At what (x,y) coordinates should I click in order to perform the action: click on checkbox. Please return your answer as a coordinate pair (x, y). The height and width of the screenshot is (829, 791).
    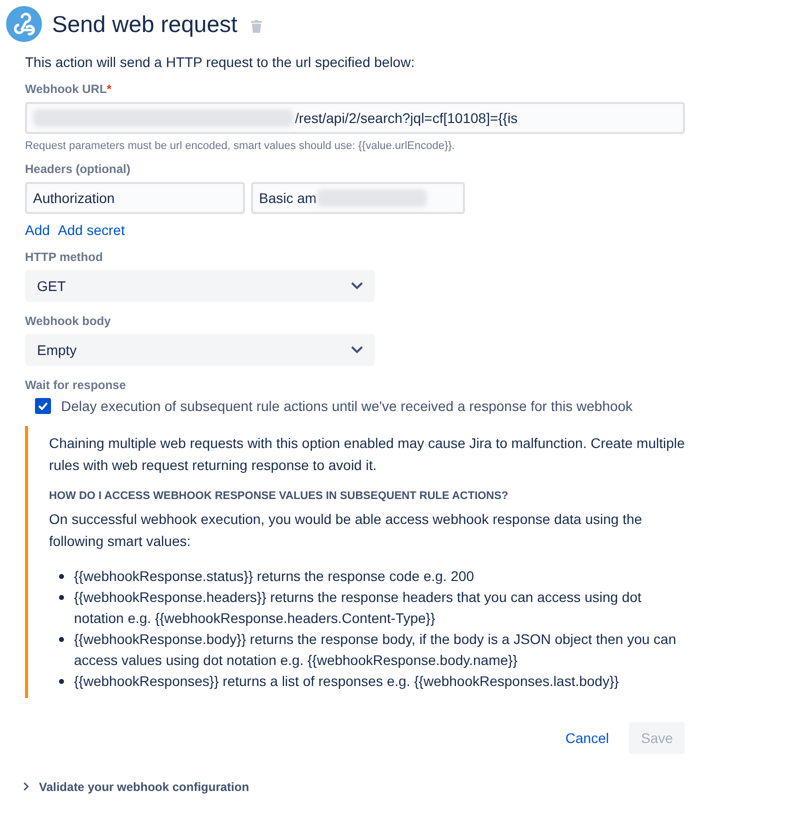
    Looking at the image, I should click on (43, 406).